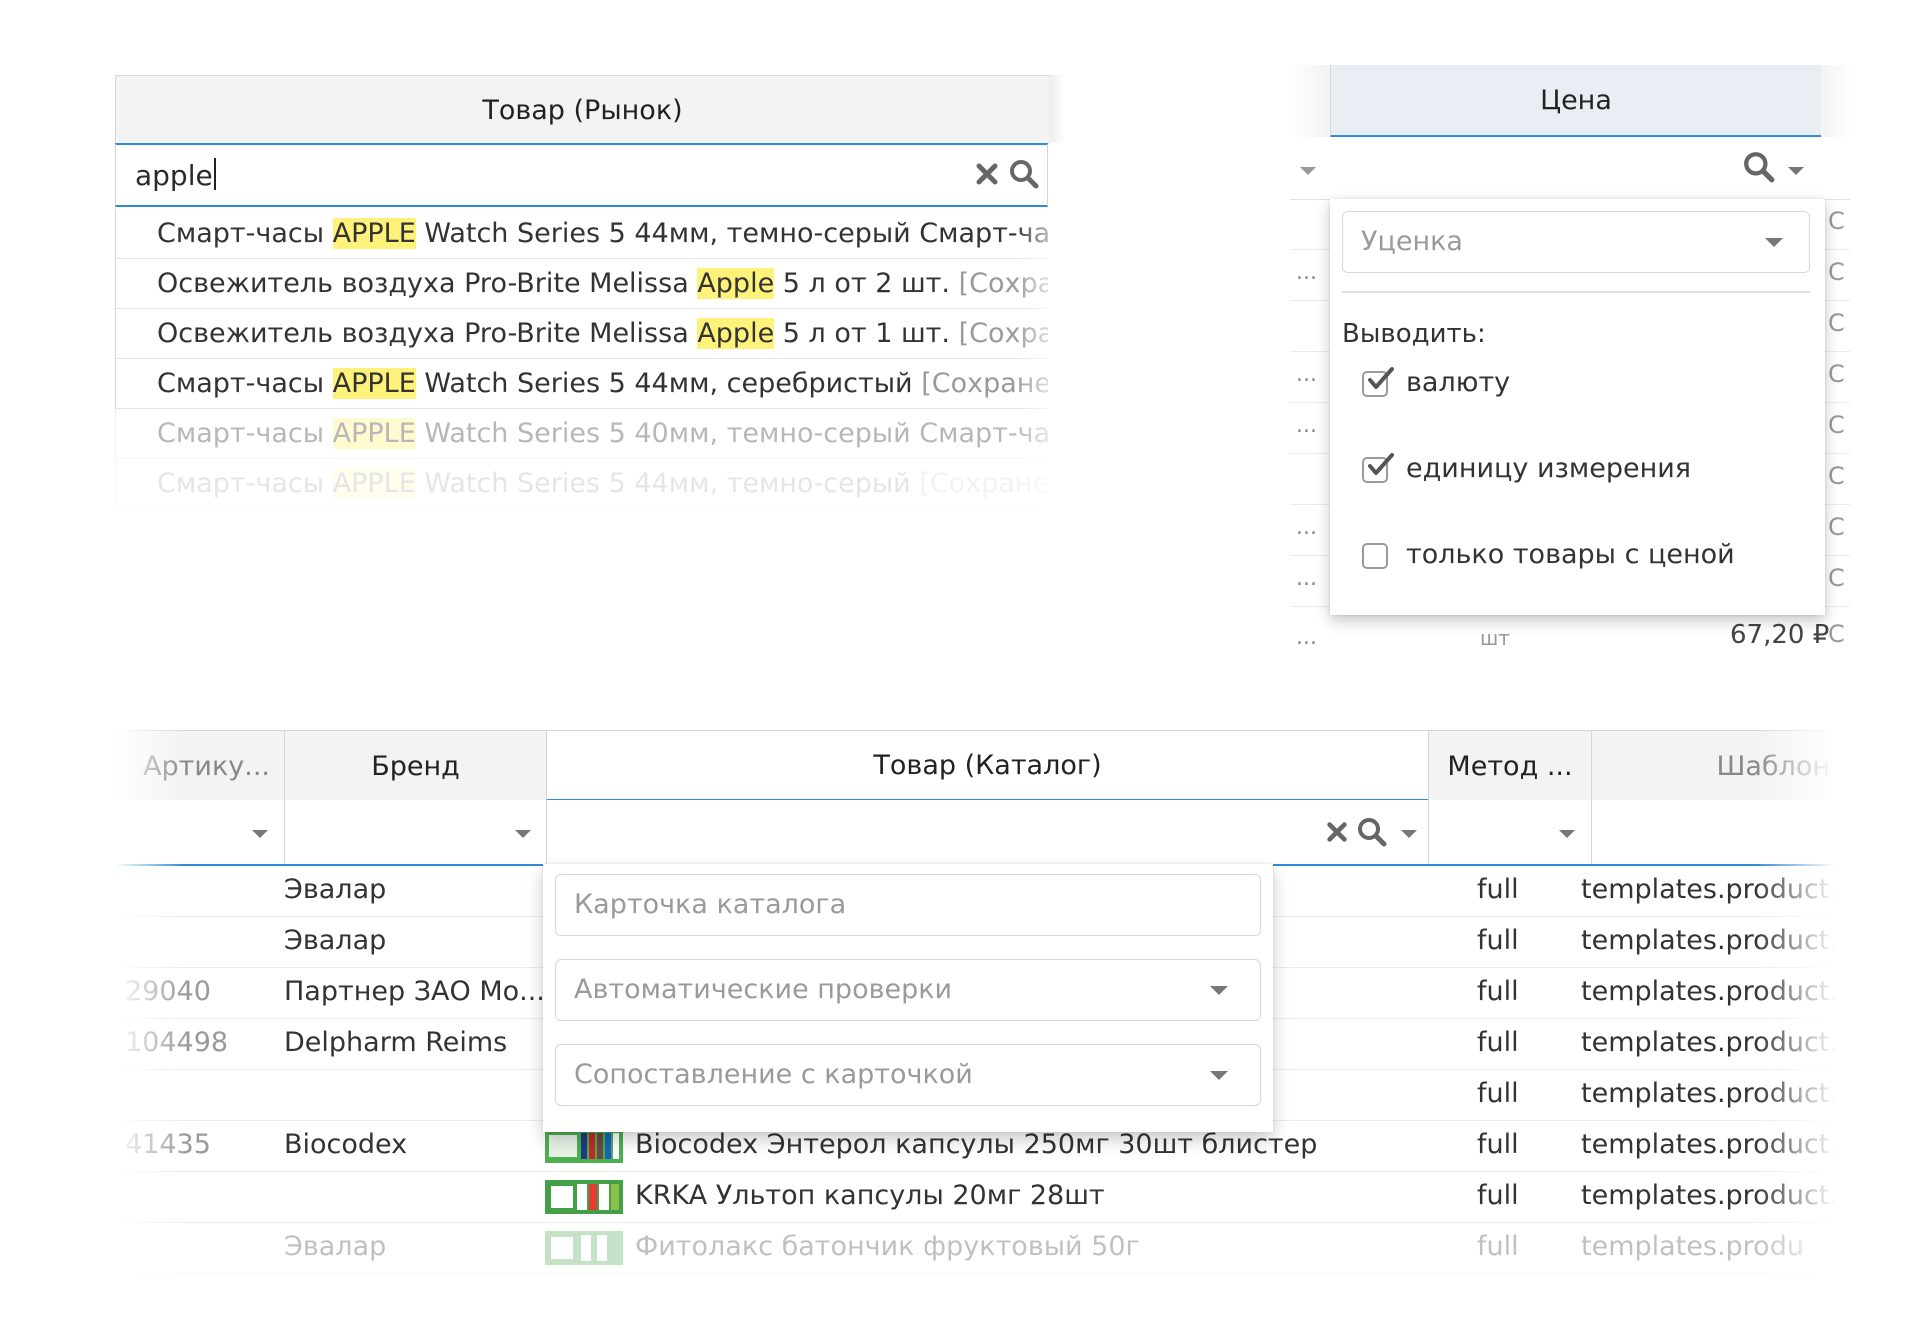 The image size is (1912, 1325). I want to click on checkbox-label: только товары с ценой, so click(1570, 554).